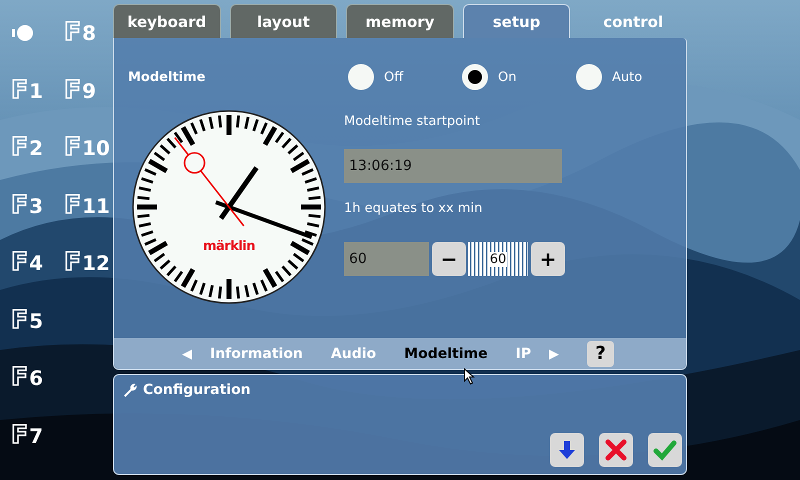  Describe the element at coordinates (284, 21) in the screenshot. I see `tab: layout` at that location.